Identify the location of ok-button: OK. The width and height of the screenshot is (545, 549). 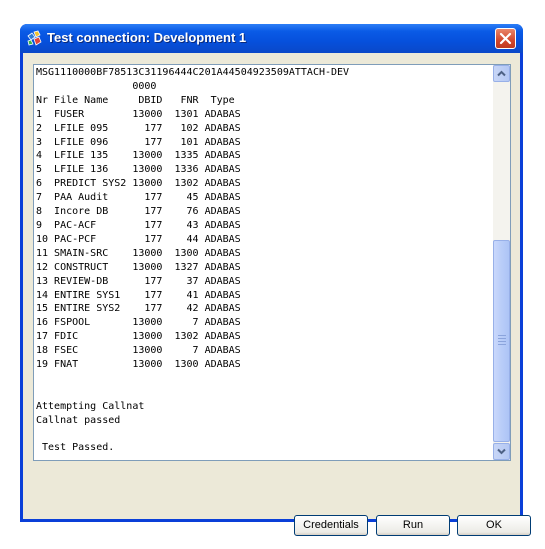
(494, 525).